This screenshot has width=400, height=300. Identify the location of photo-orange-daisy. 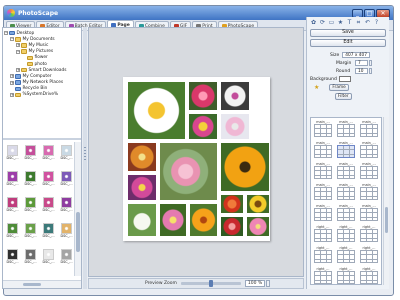
(203, 220).